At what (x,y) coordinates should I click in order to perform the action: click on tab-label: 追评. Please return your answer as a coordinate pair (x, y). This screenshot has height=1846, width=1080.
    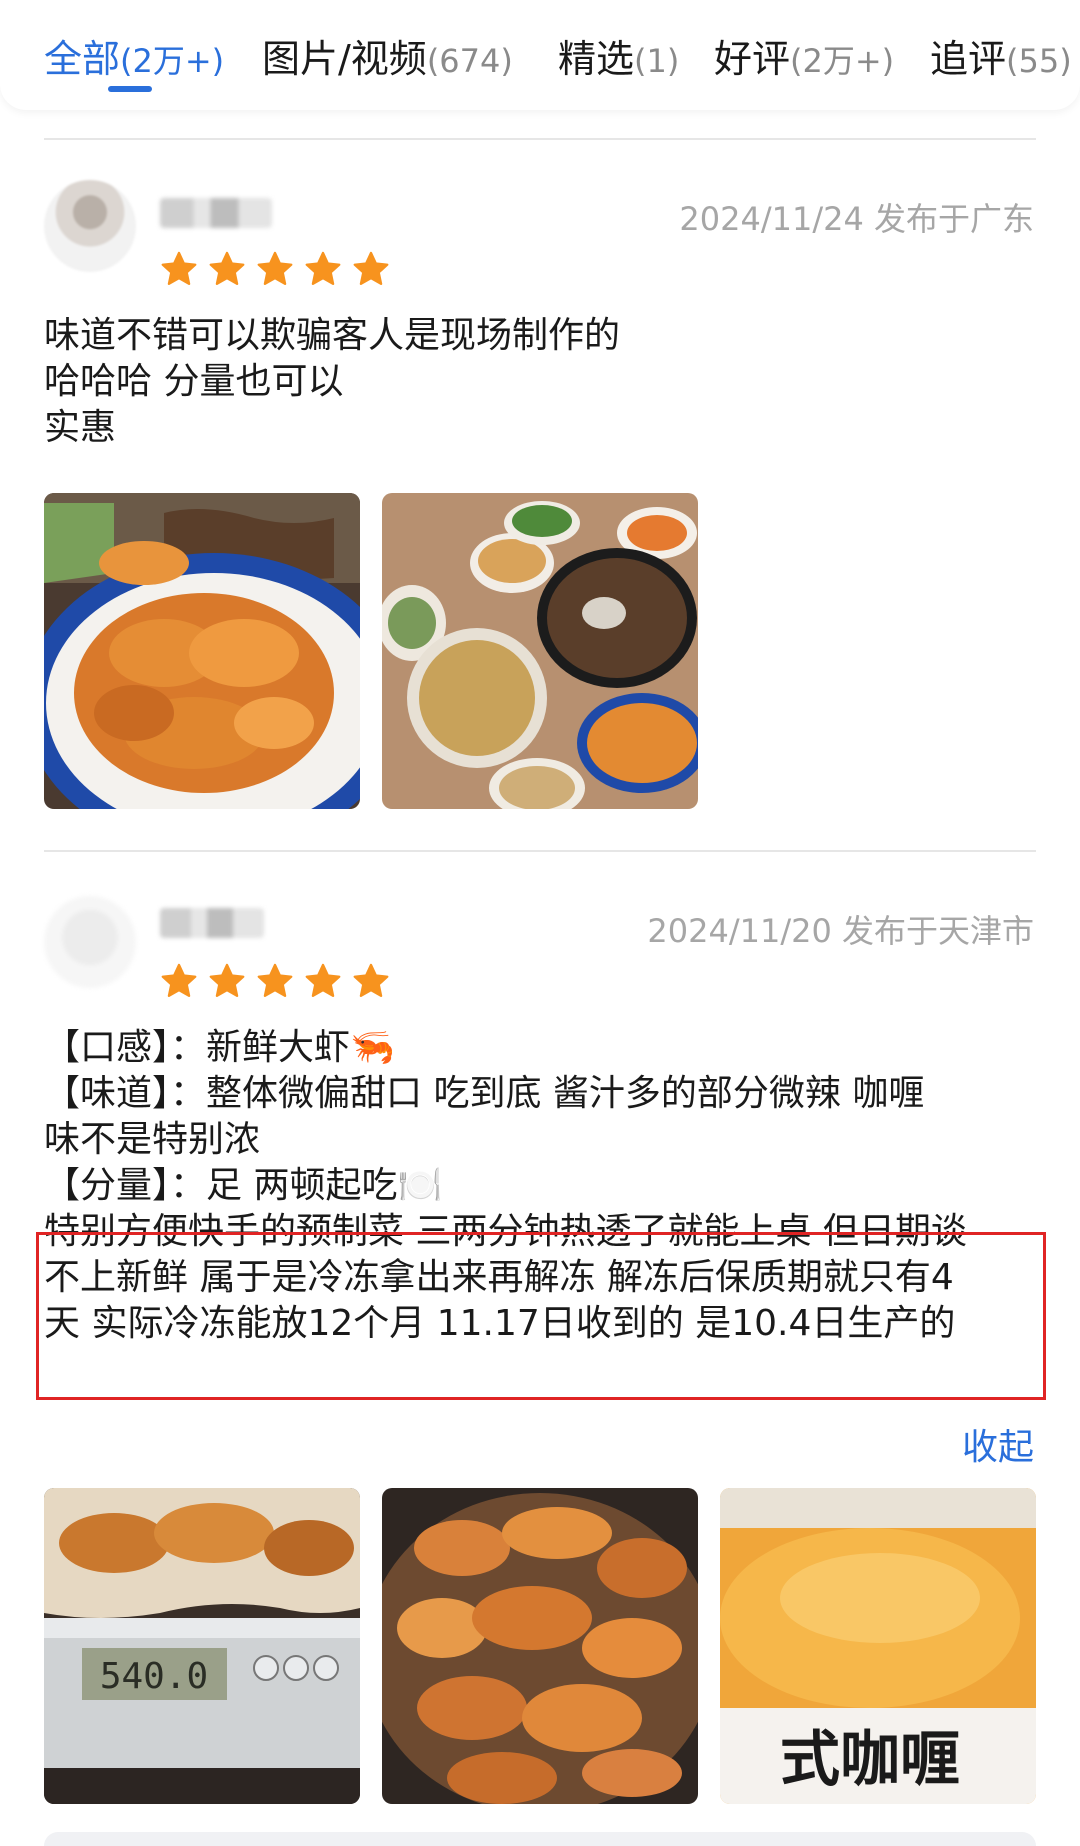
    Looking at the image, I should click on (968, 59).